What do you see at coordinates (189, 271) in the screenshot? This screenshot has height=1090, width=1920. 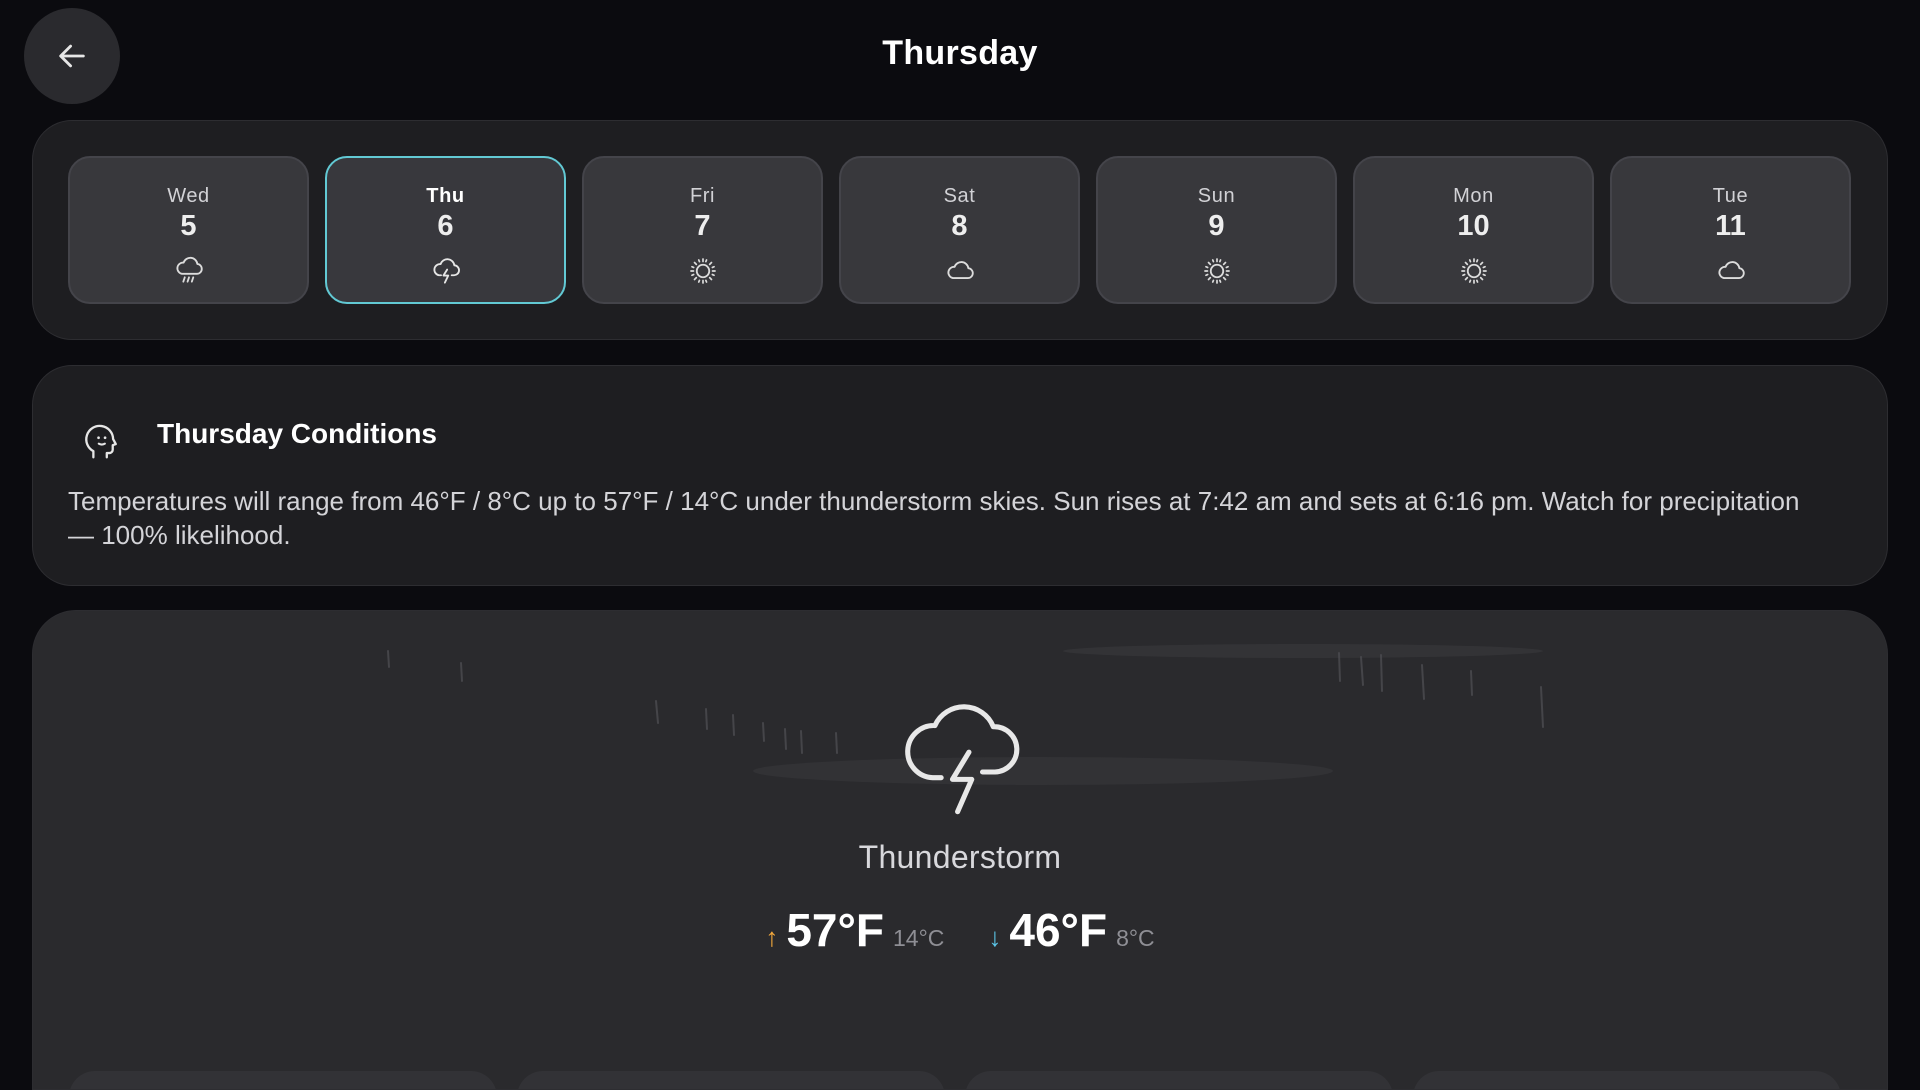 I see `cloud-rain-icon` at bounding box center [189, 271].